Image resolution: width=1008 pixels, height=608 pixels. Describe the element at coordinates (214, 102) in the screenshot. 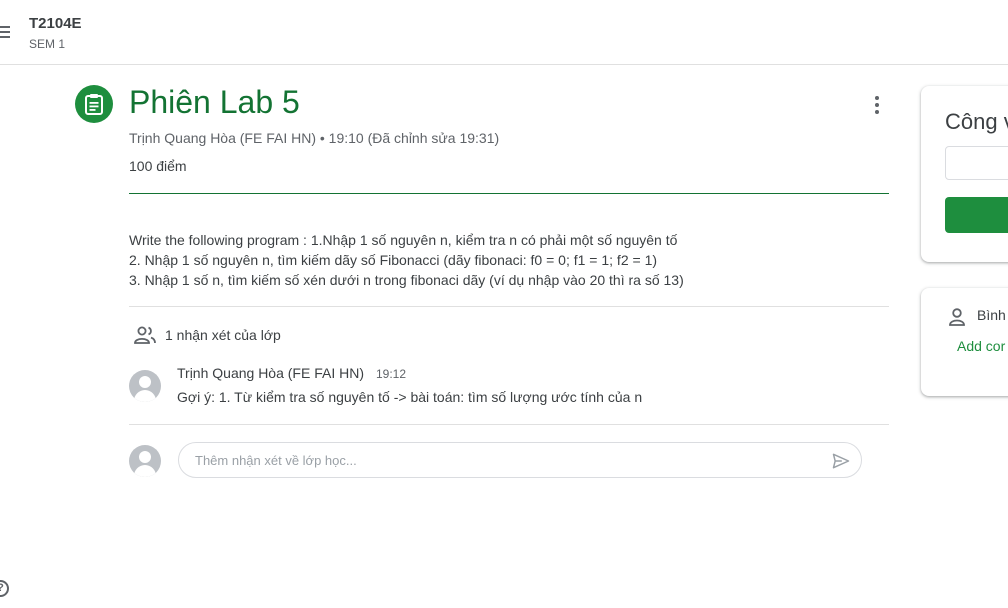

I see `assignment-title: Phiên Lab 5` at that location.